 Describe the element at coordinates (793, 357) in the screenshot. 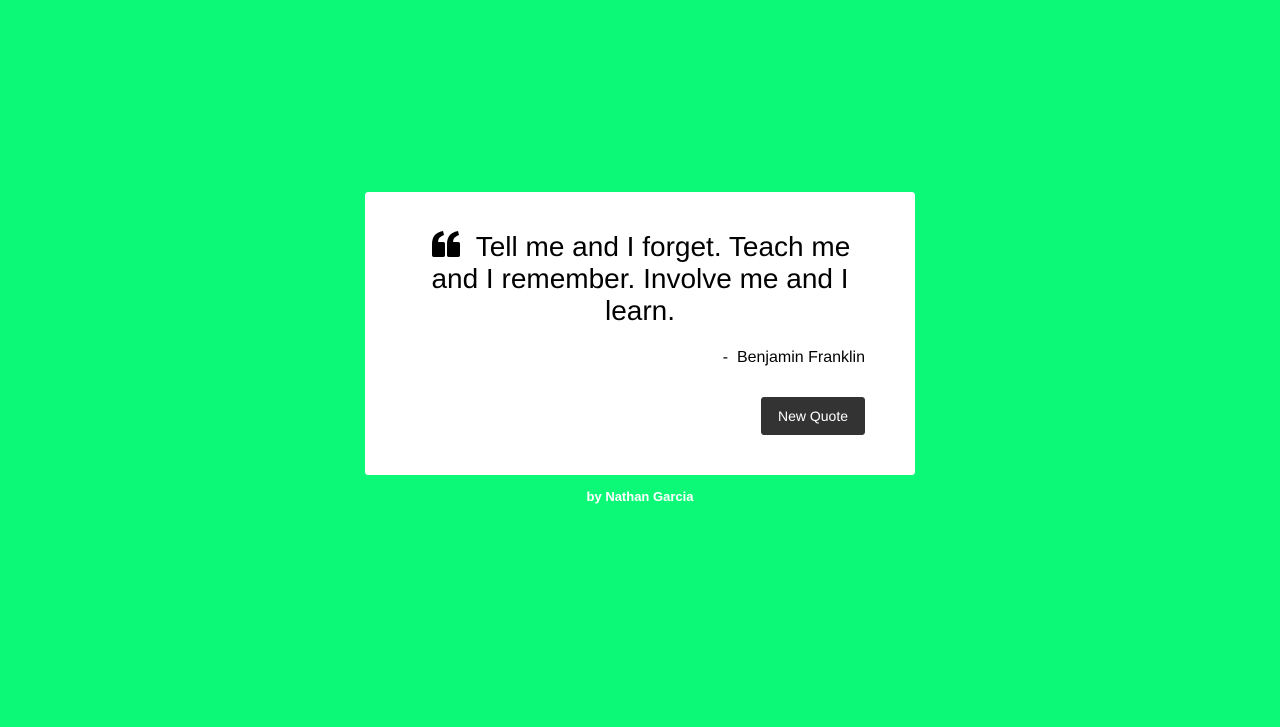

I see `quote-author: - Benjamin Franklin` at that location.